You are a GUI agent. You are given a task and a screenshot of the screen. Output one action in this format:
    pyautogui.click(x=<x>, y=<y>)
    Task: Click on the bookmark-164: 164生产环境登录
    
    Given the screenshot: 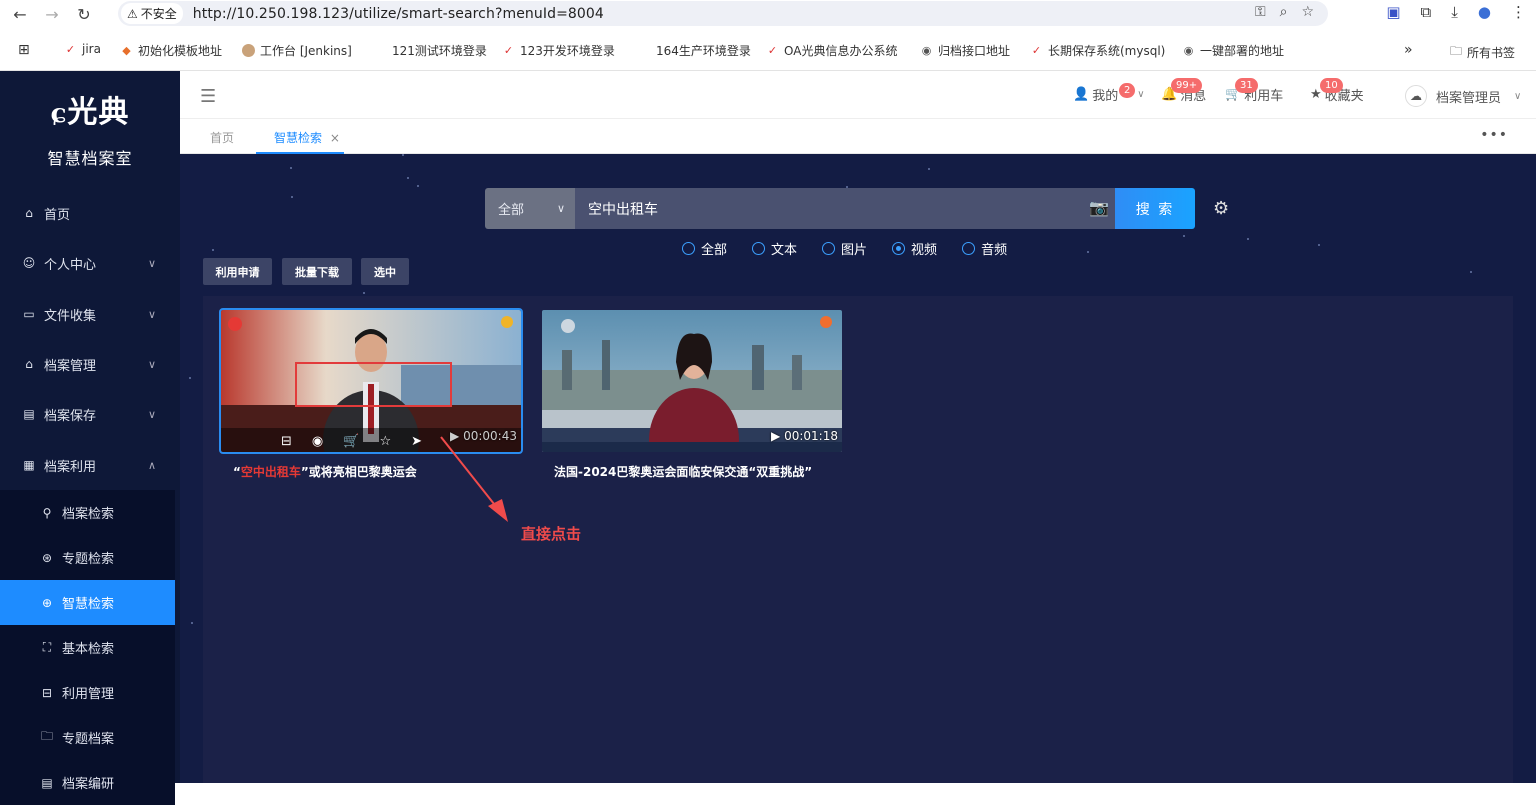 What is the action you would take?
    pyautogui.click(x=703, y=50)
    